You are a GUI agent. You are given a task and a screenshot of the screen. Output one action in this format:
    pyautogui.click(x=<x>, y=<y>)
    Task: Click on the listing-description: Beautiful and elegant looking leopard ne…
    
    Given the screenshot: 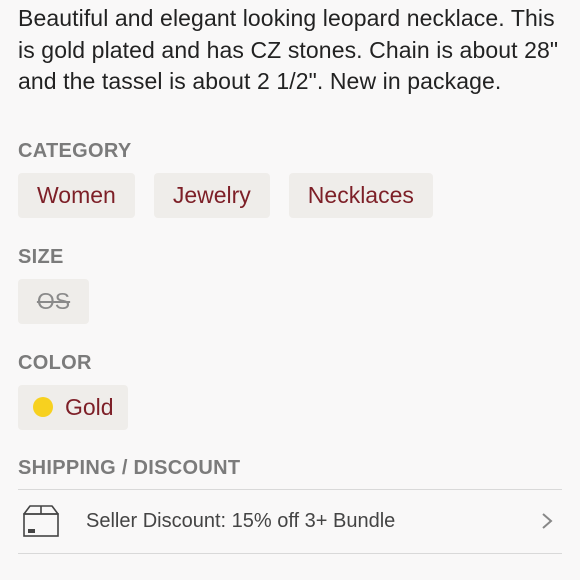 What is the action you would take?
    pyautogui.click(x=288, y=49)
    